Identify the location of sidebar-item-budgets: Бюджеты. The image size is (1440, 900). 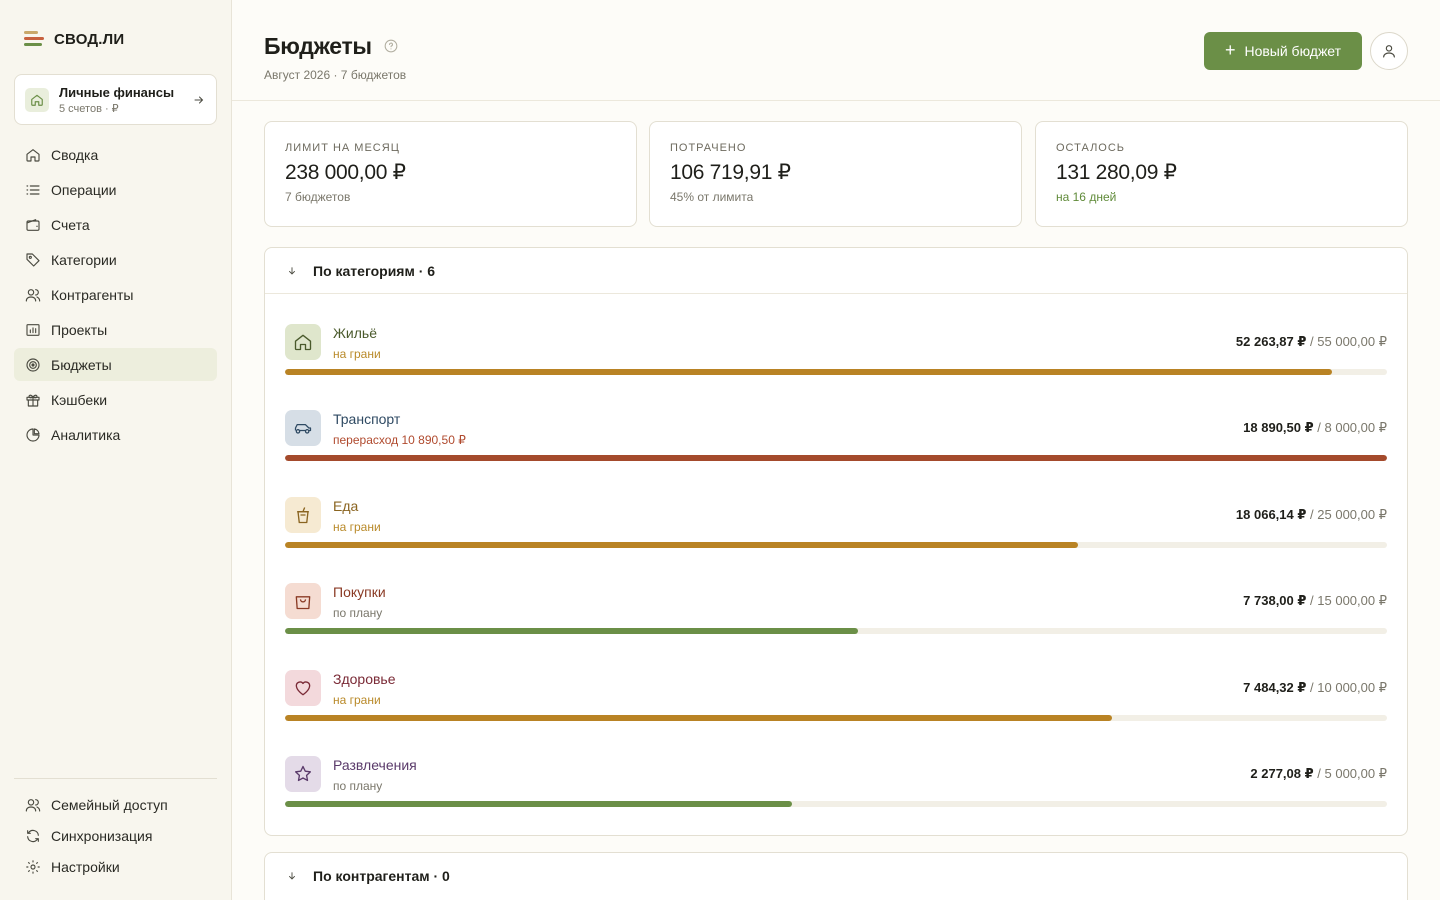
(115, 364).